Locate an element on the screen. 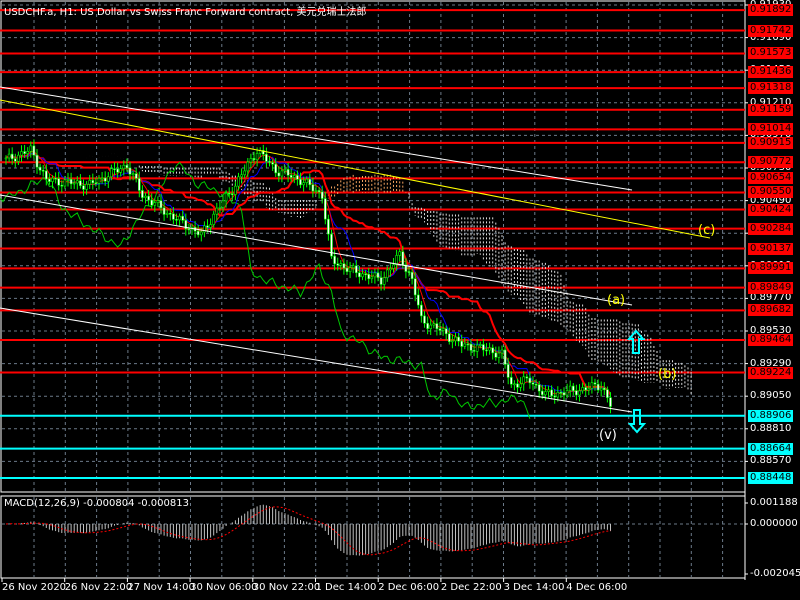 This screenshot has height=600, width=800. resistance-level-label: 0.89849 is located at coordinates (771, 287).